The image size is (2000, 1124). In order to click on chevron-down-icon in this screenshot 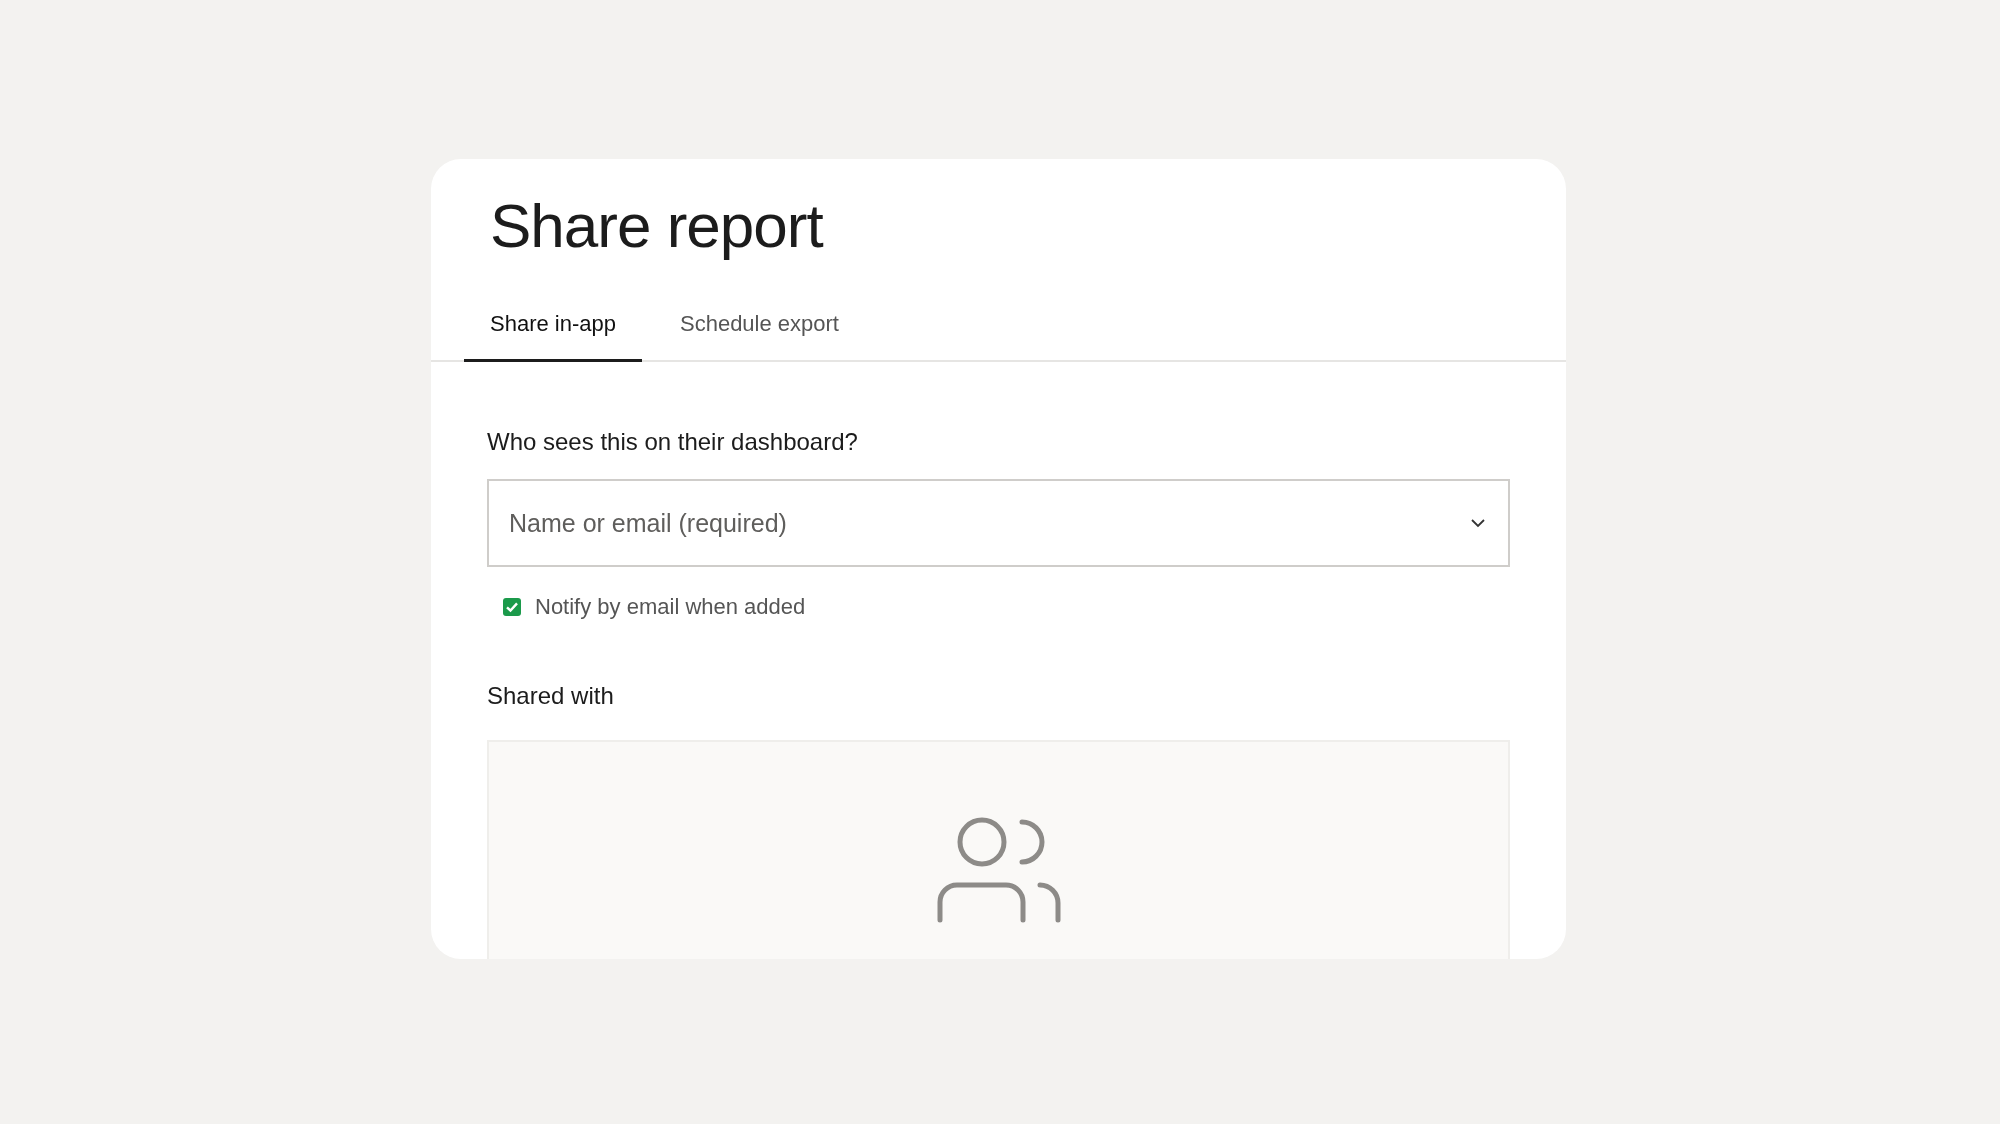, I will do `click(1478, 523)`.